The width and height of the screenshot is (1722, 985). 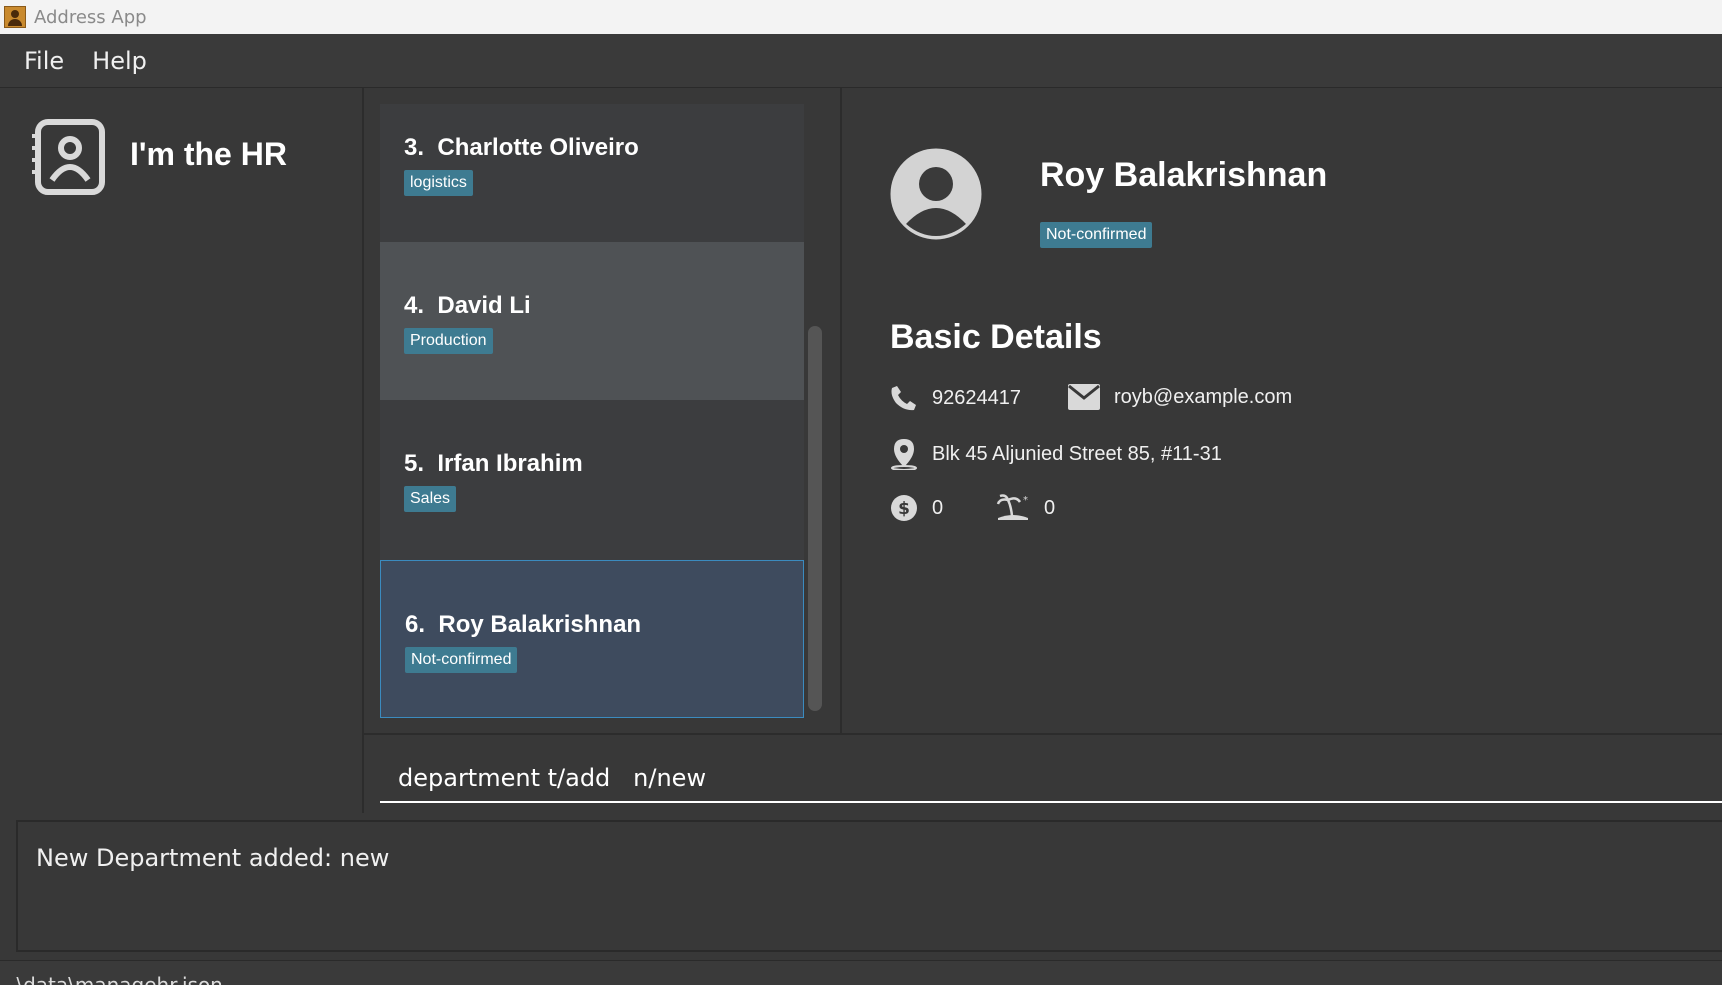 I want to click on basic-details-heading: Basic Details, so click(x=996, y=337).